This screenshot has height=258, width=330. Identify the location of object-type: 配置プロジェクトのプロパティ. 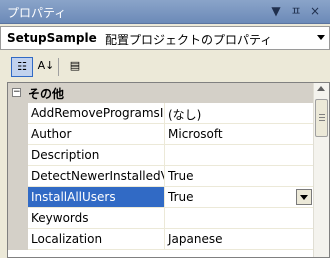
(189, 40).